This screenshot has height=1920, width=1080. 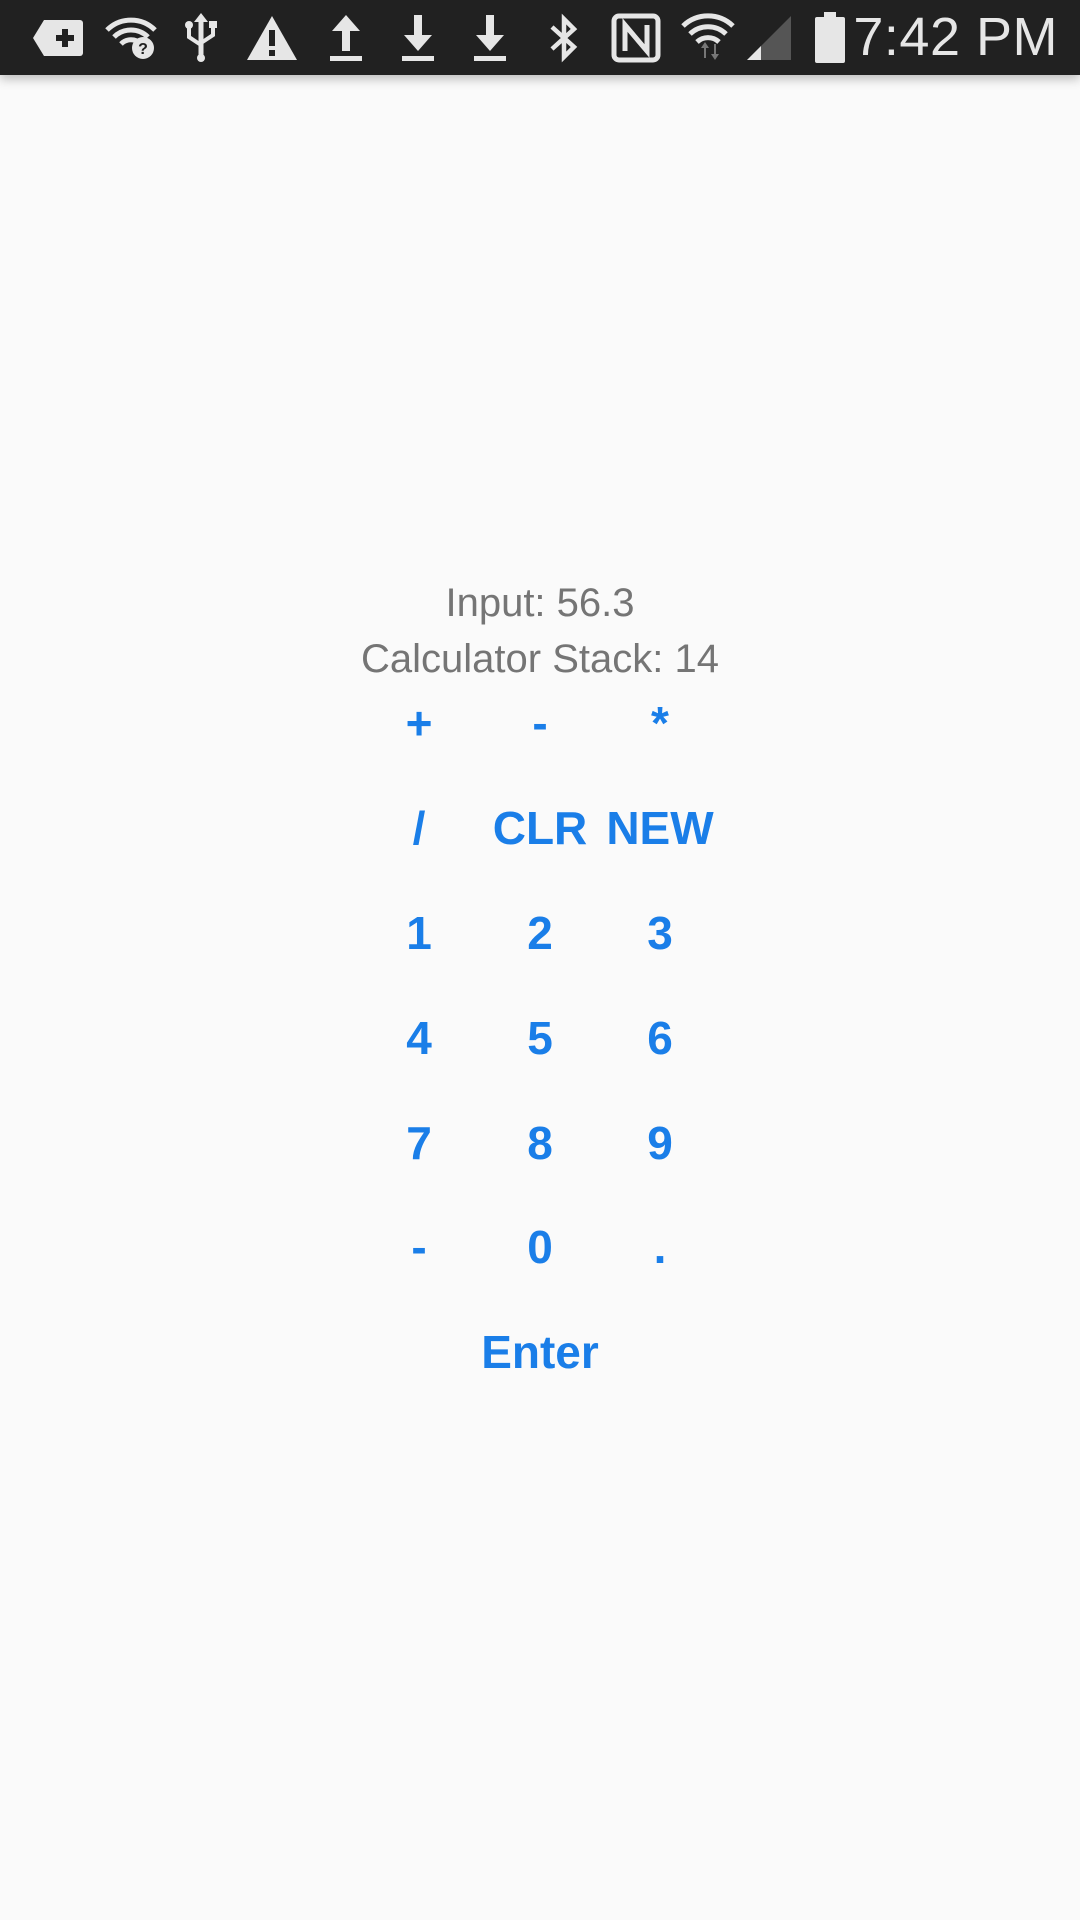 What do you see at coordinates (272, 38) in the screenshot?
I see `warning-icon` at bounding box center [272, 38].